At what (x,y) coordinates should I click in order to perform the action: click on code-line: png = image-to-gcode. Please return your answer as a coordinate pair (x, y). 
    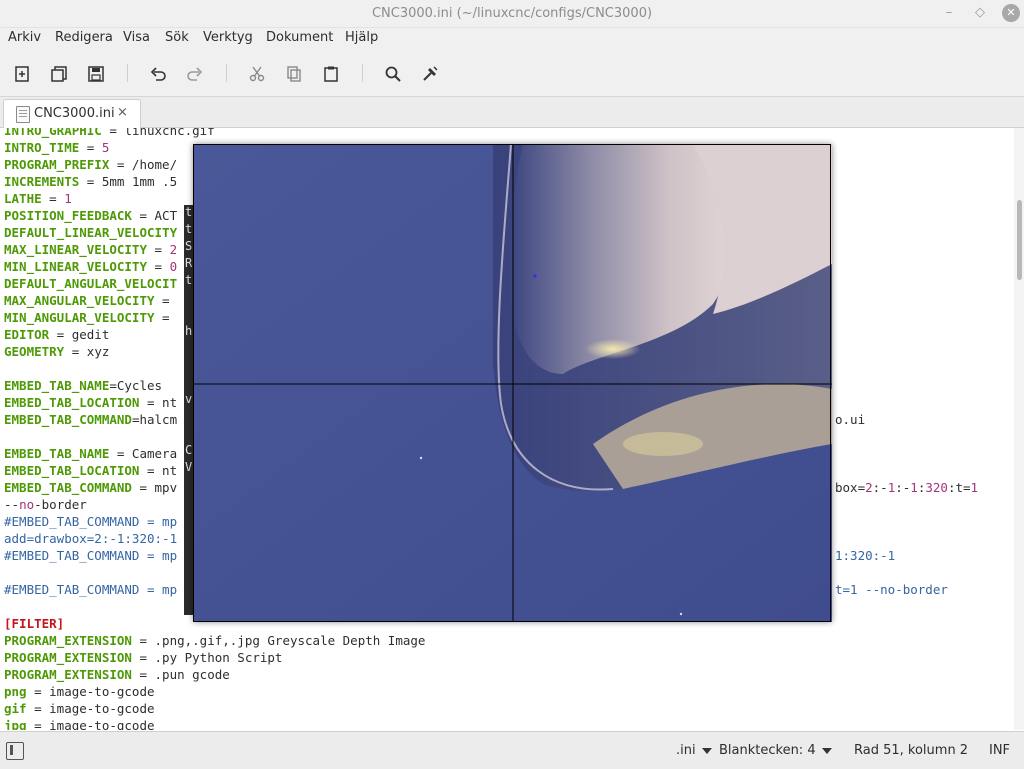
    Looking at the image, I should click on (79, 691).